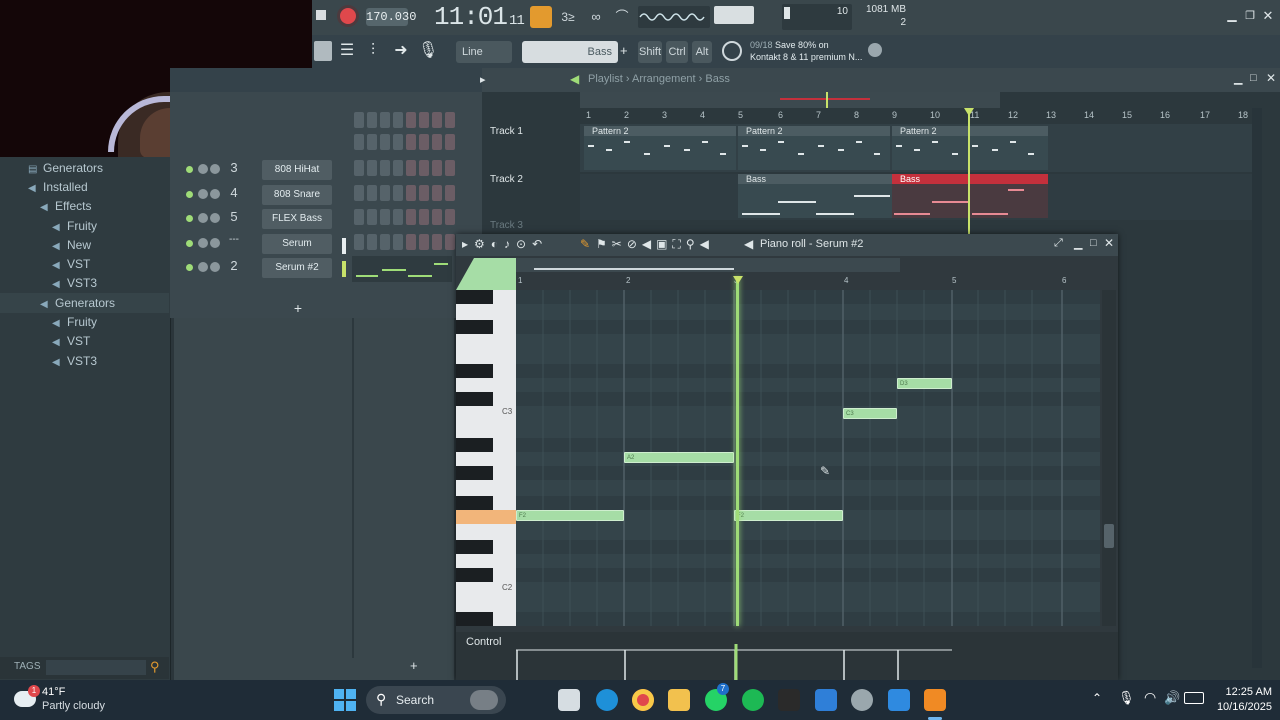  Describe the element at coordinates (643, 700) in the screenshot. I see `chrome-icon` at that location.